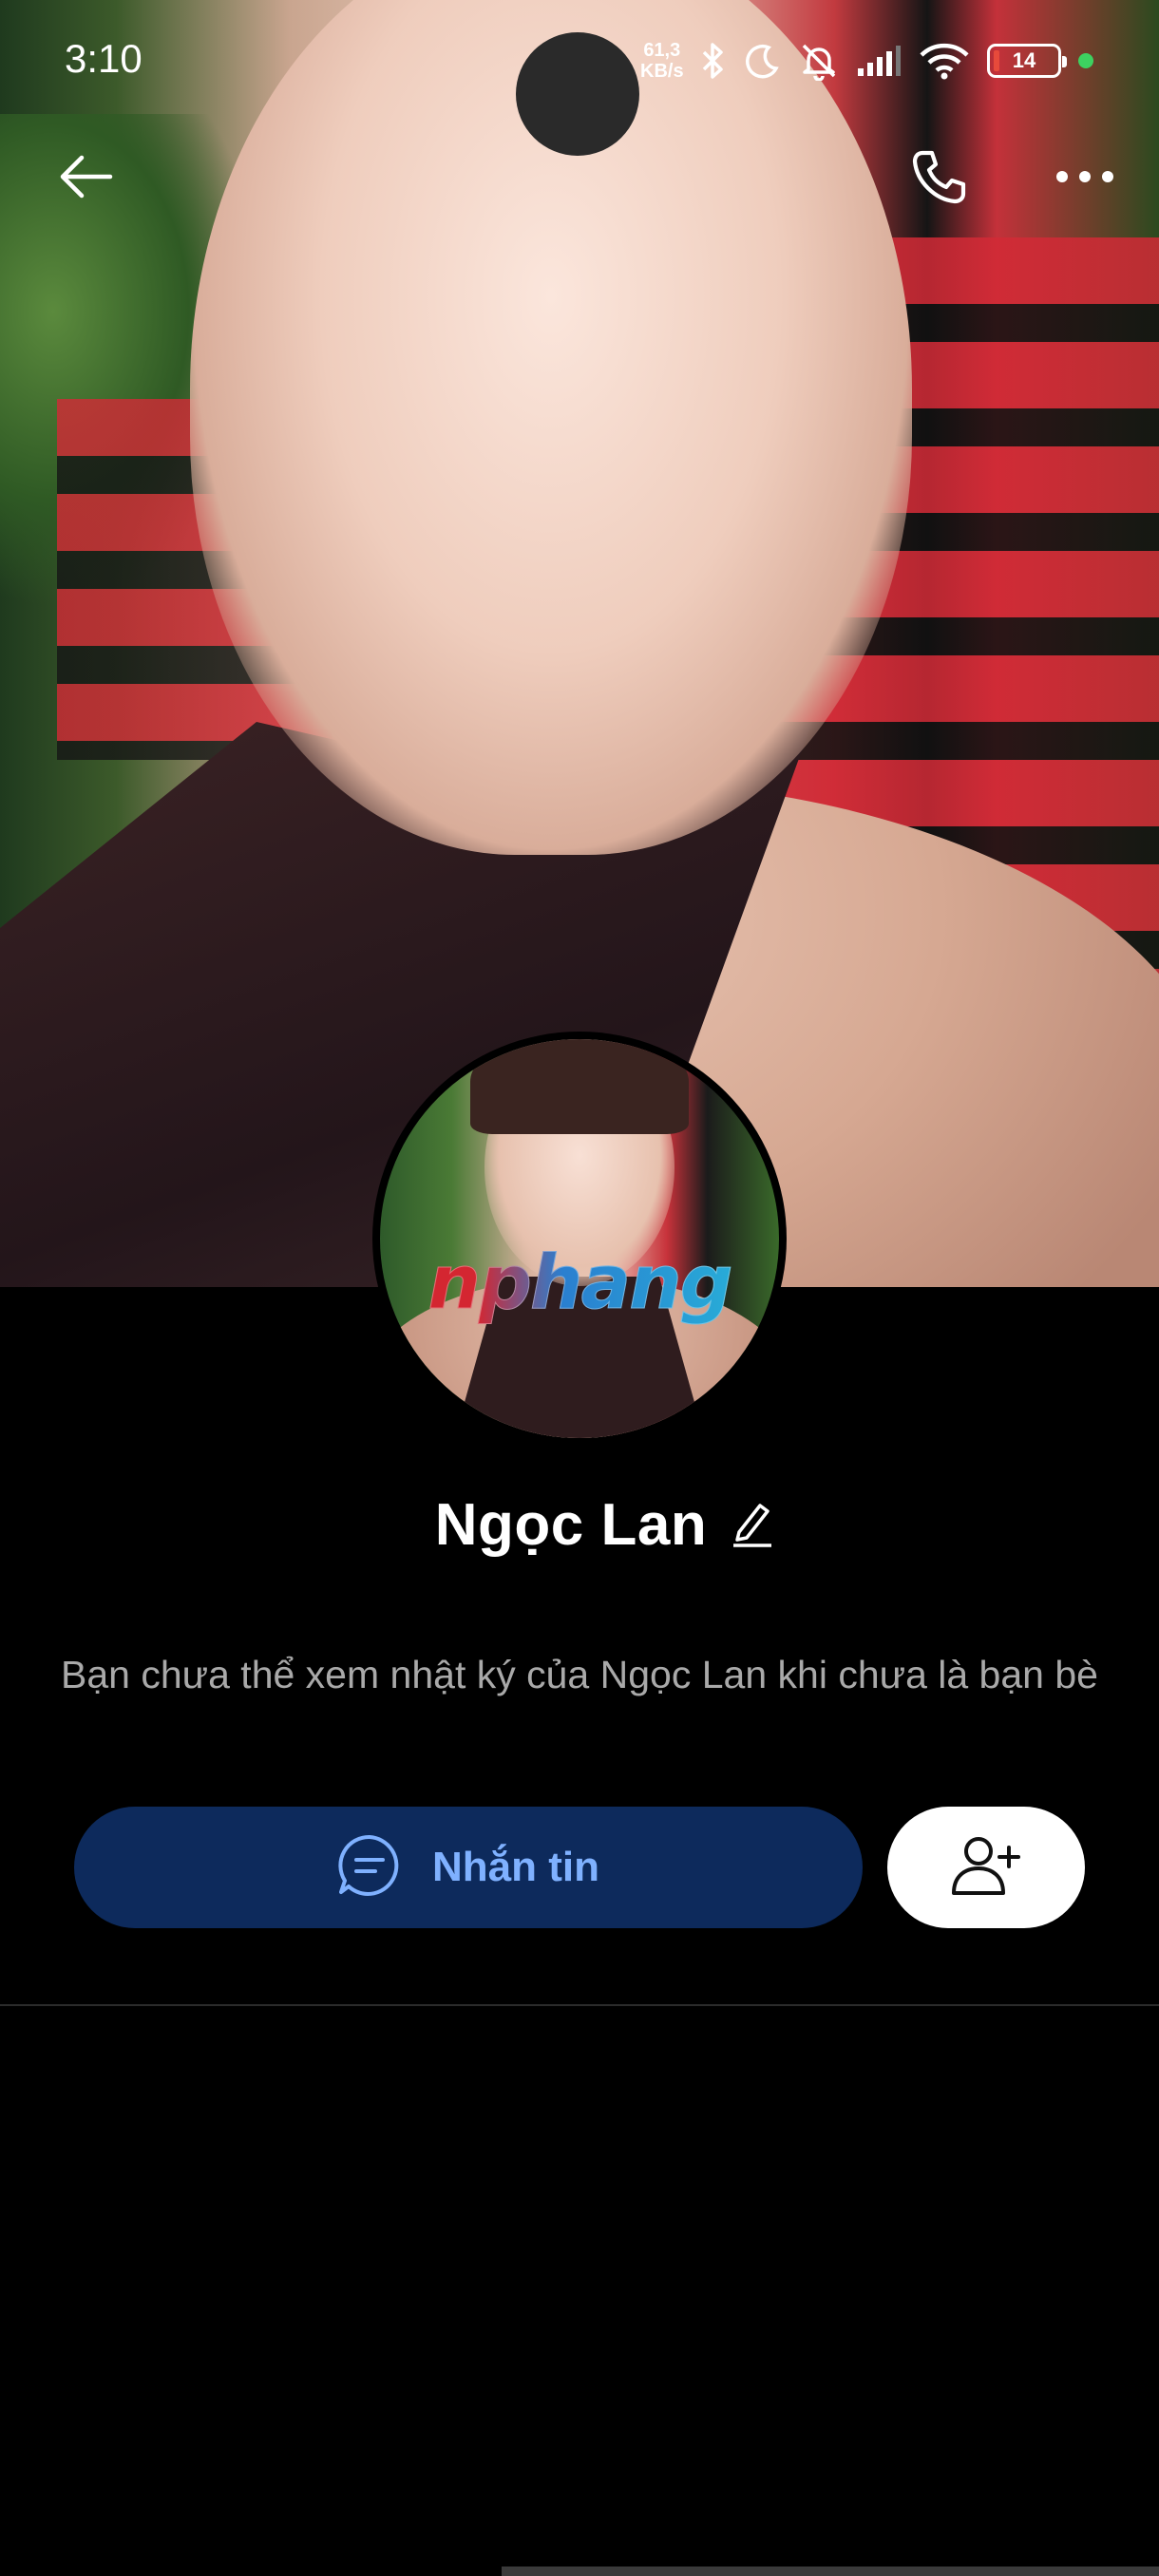  I want to click on avatar-image: nphang, so click(579, 1238).